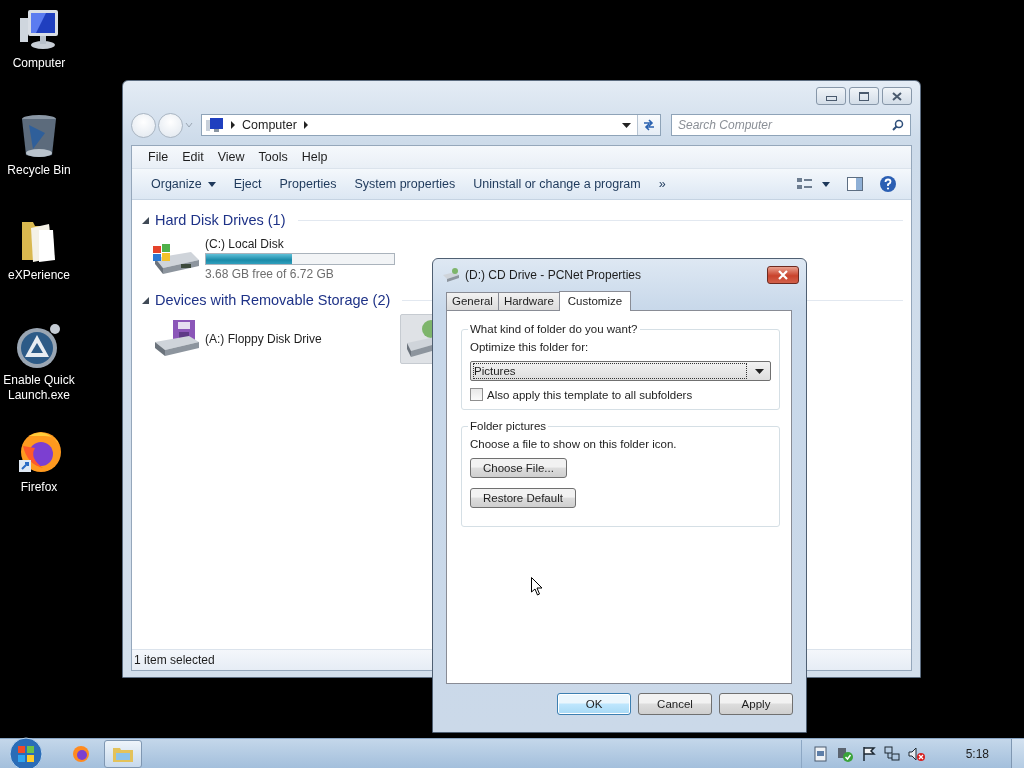  Describe the element at coordinates (528, 301) in the screenshot. I see `tab: Hardware` at that location.